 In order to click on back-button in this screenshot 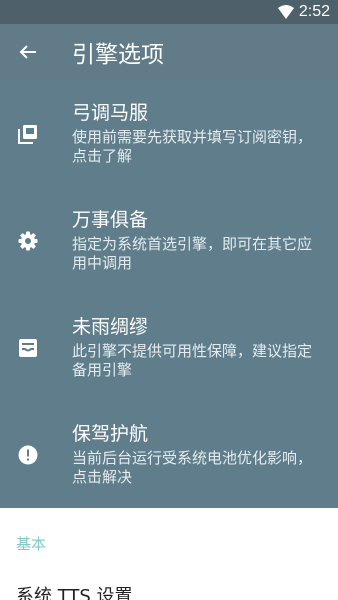, I will do `click(28, 52)`.